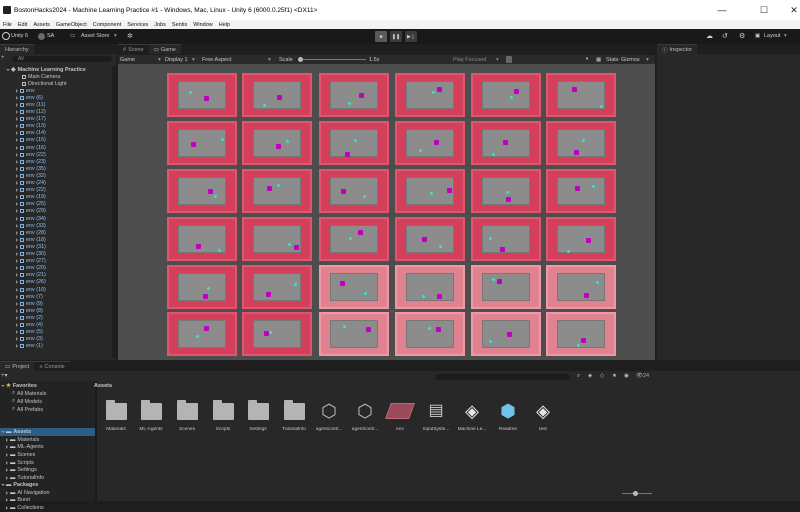 The image size is (800, 512). Describe the element at coordinates (103, 386) in the screenshot. I see `breadcrumb: Assets` at that location.